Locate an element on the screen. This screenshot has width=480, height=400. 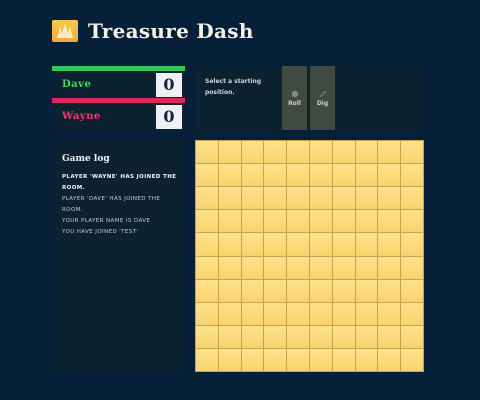
roll-button: Roll is located at coordinates (294, 98).